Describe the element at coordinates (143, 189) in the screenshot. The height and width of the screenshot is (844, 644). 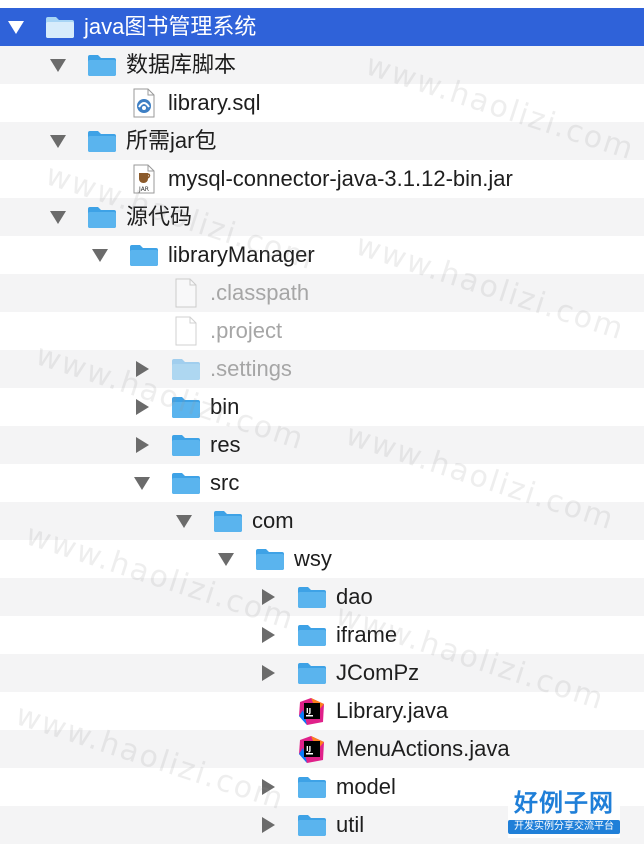
I see `jar-icon-text: JAR` at that location.